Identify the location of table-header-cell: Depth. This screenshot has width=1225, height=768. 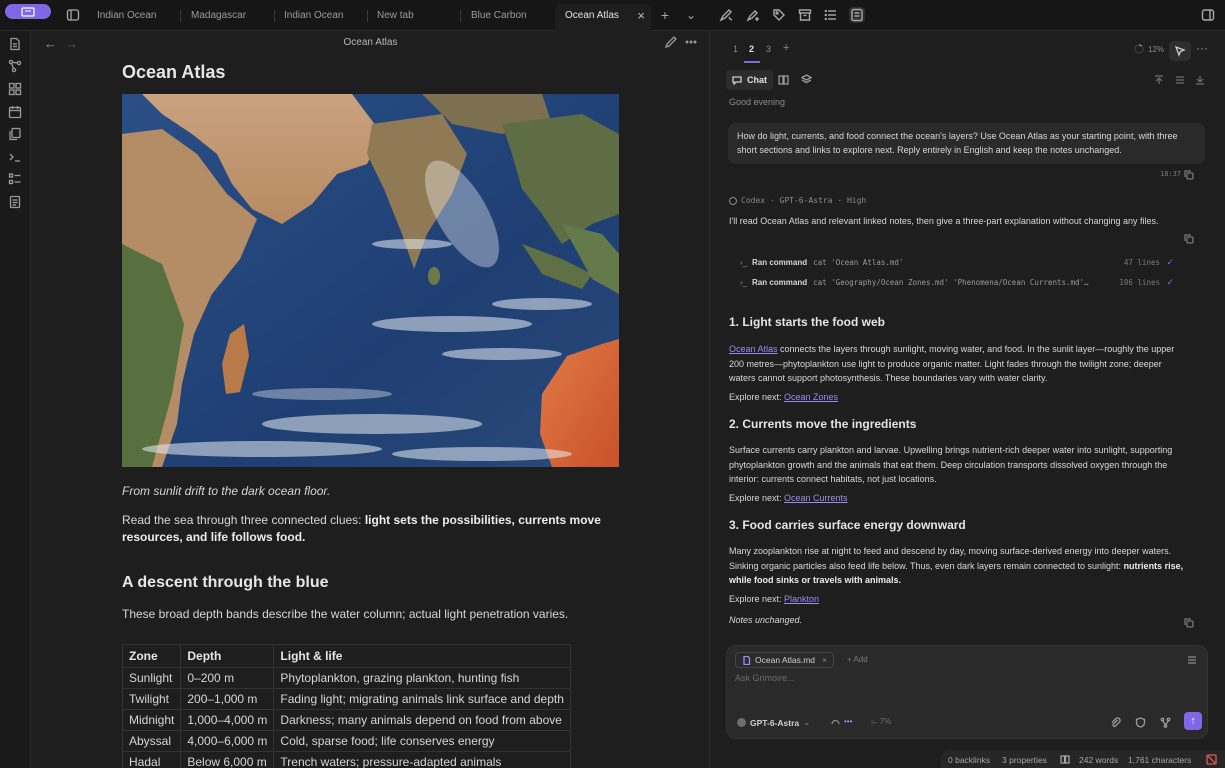
(227, 656).